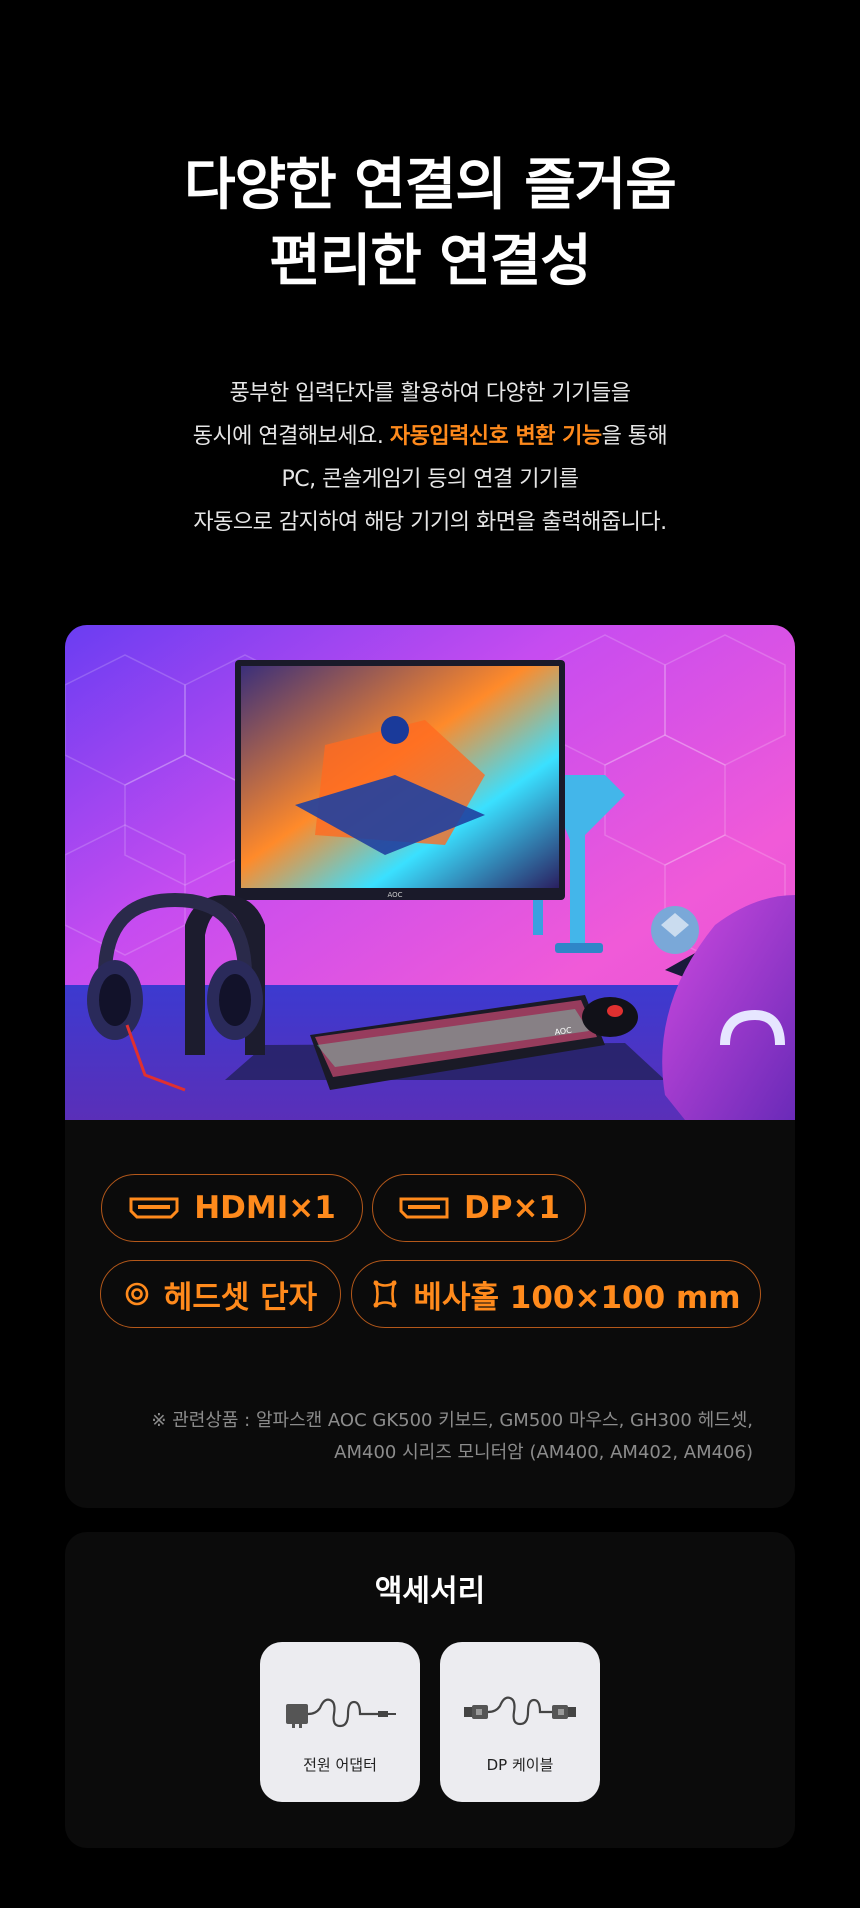 The width and height of the screenshot is (860, 1908). What do you see at coordinates (495, 436) in the screenshot?
I see `auto-input-highlight: 자동입력신호 변환 기능` at bounding box center [495, 436].